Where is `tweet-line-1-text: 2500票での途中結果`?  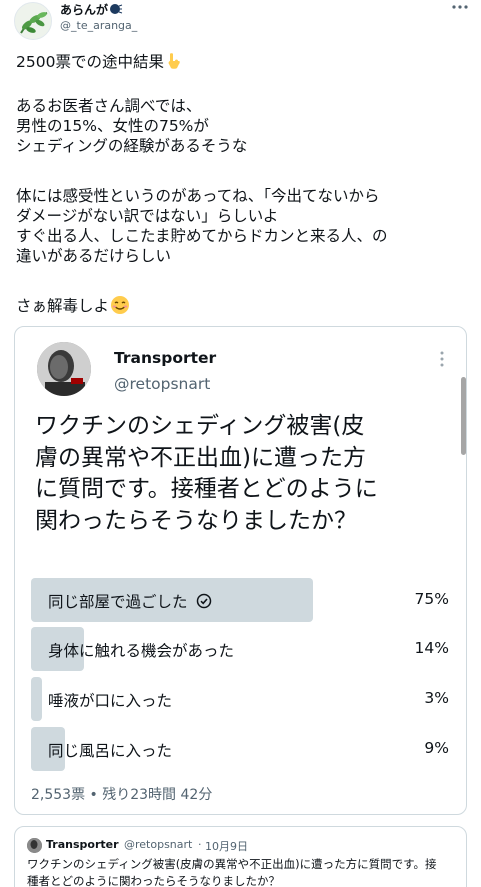
tweet-line-1-text: 2500票での途中結果 is located at coordinates (90, 62).